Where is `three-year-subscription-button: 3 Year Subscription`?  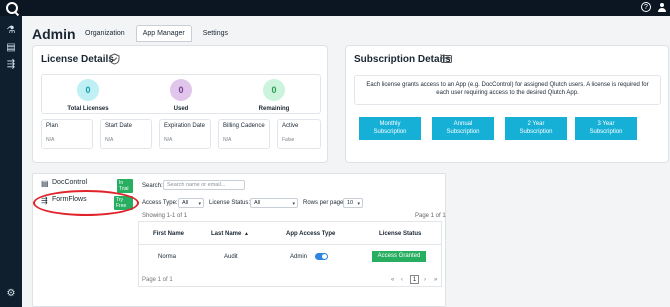
three-year-subscription-button: 3 Year Subscription is located at coordinates (606, 128).